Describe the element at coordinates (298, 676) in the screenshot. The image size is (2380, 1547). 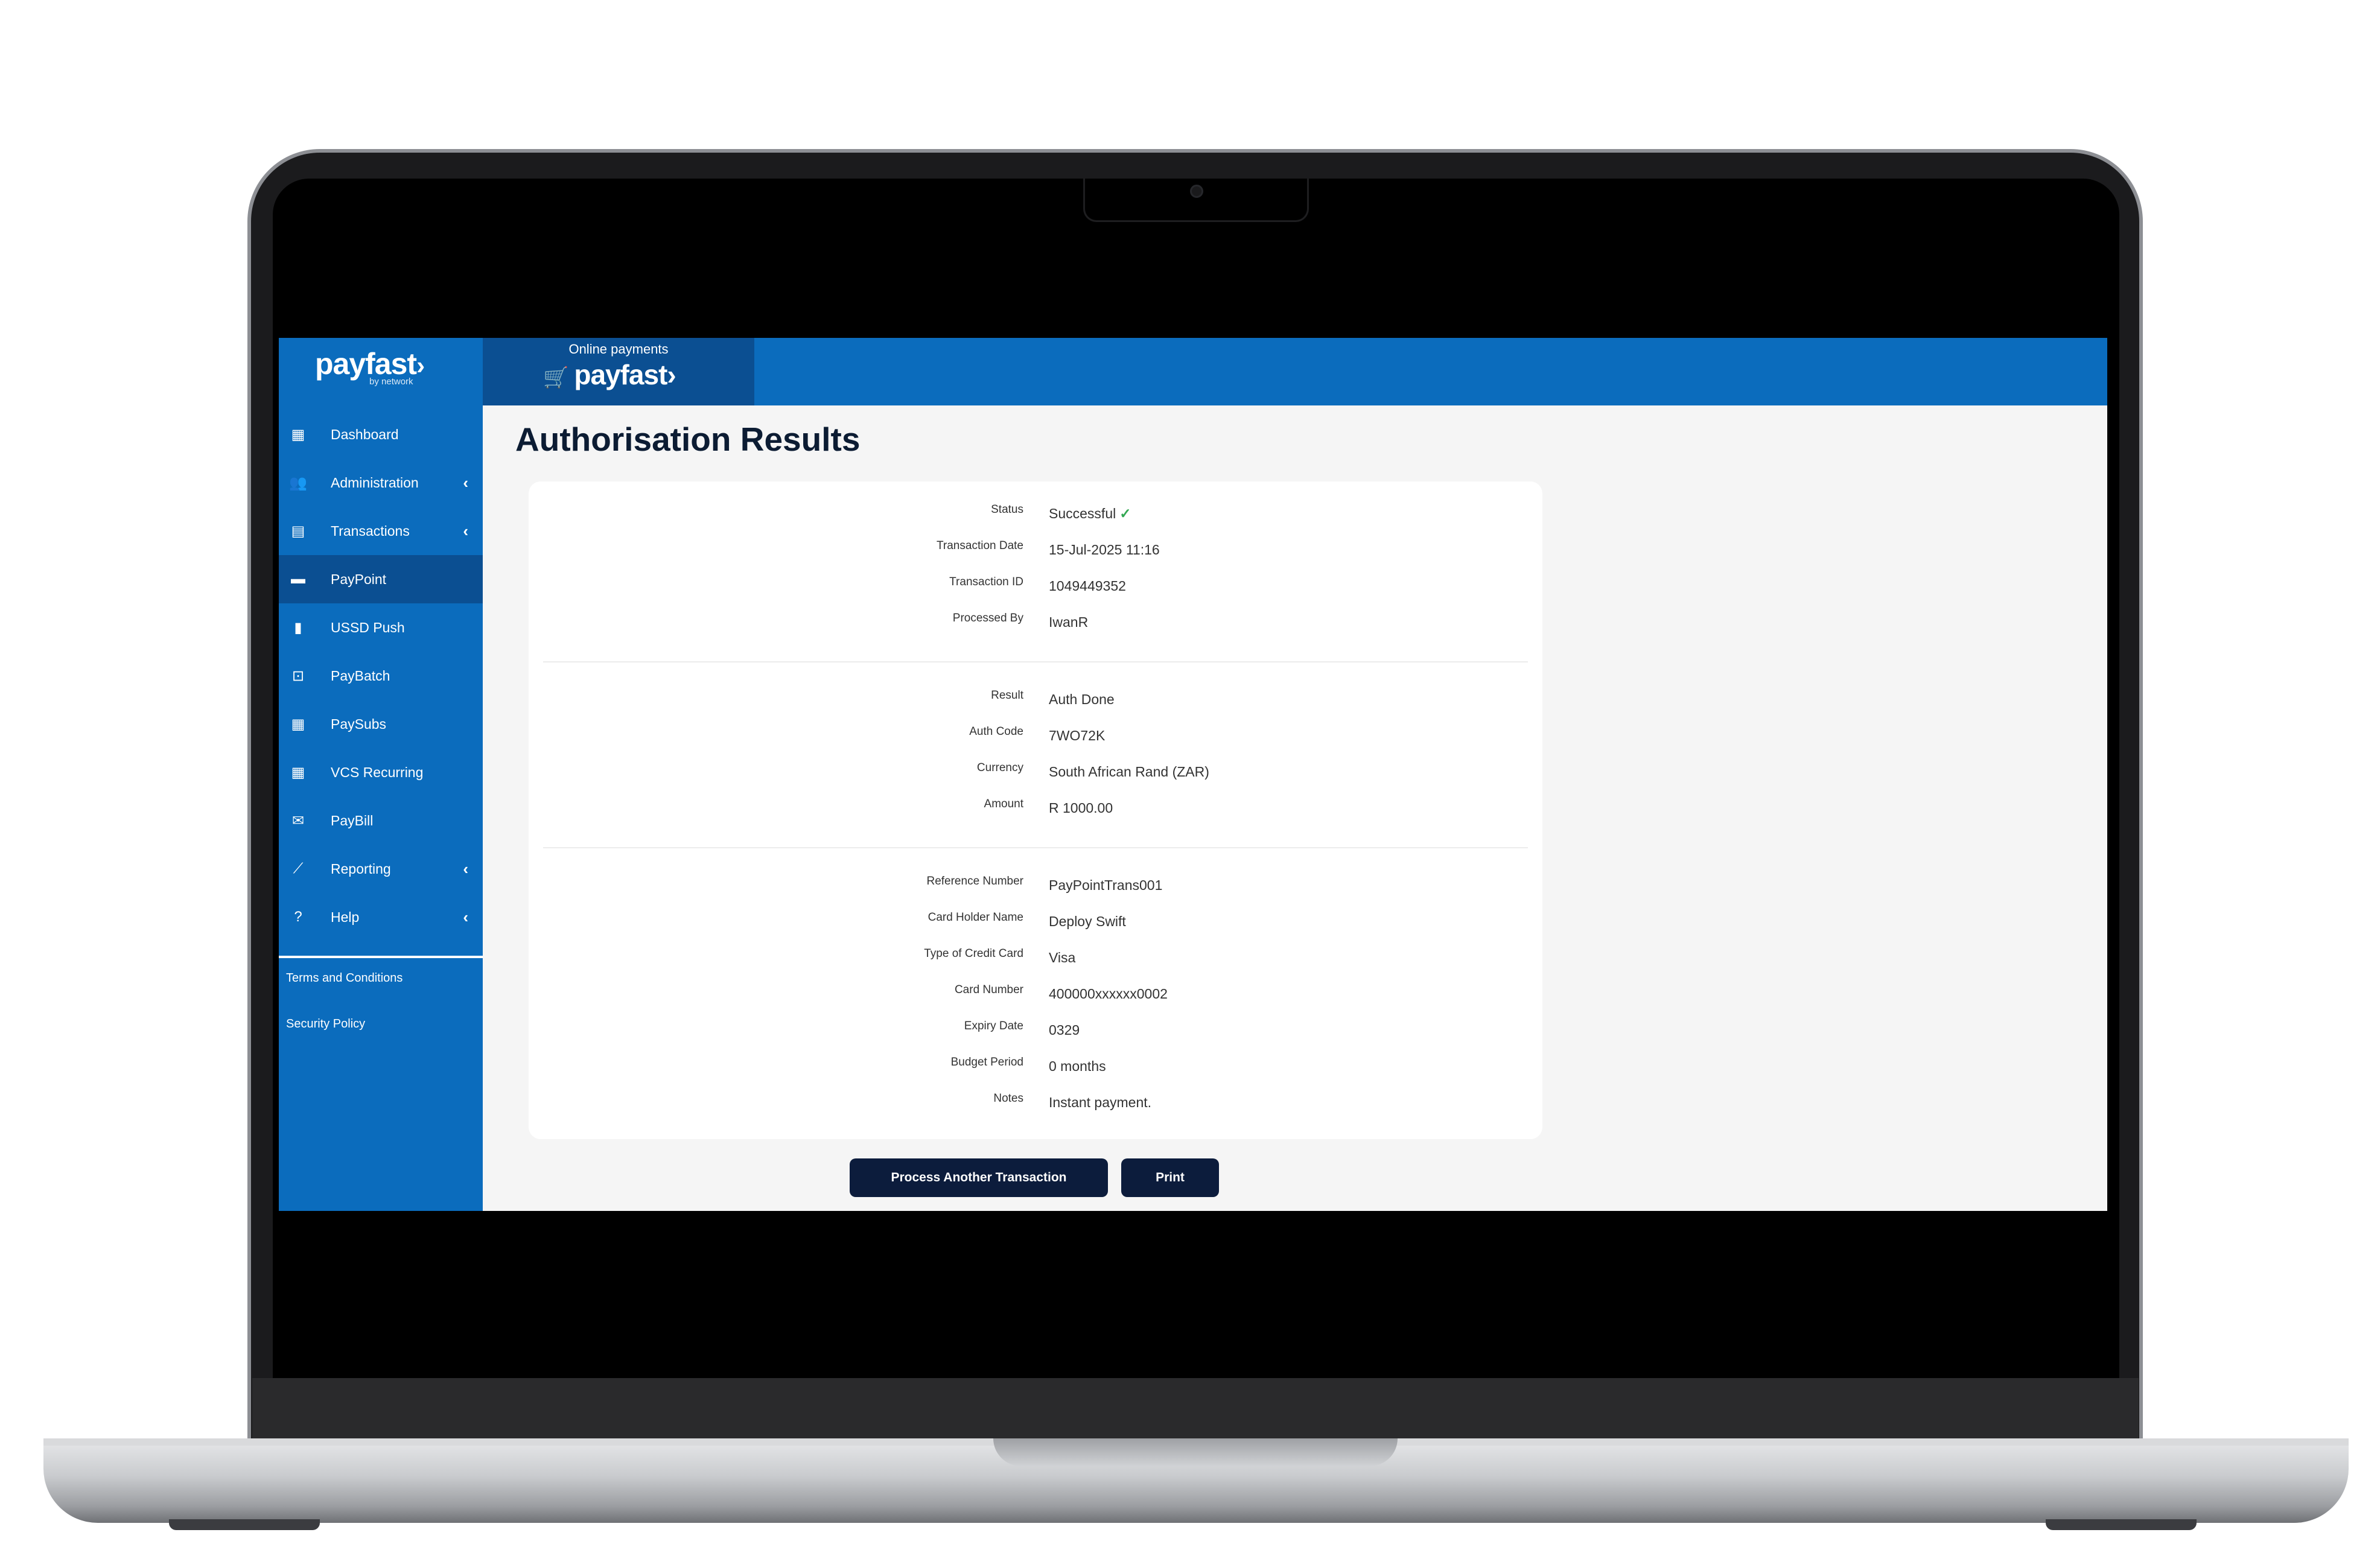
I see `batch-icon: ⊡` at that location.